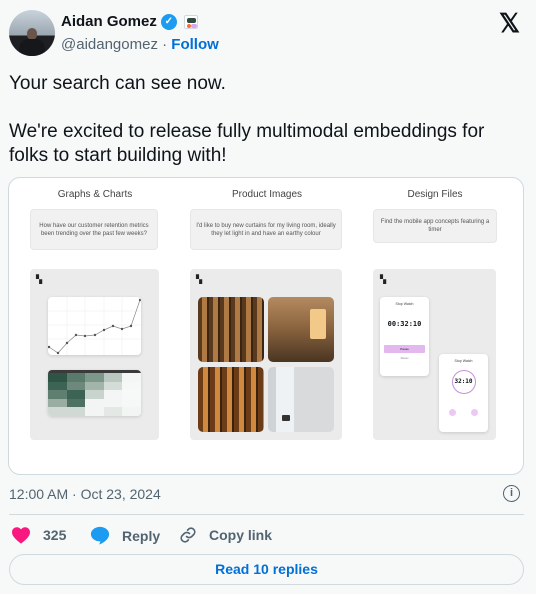 This screenshot has width=536, height=594. Describe the element at coordinates (266, 514) in the screenshot. I see `divider` at that location.